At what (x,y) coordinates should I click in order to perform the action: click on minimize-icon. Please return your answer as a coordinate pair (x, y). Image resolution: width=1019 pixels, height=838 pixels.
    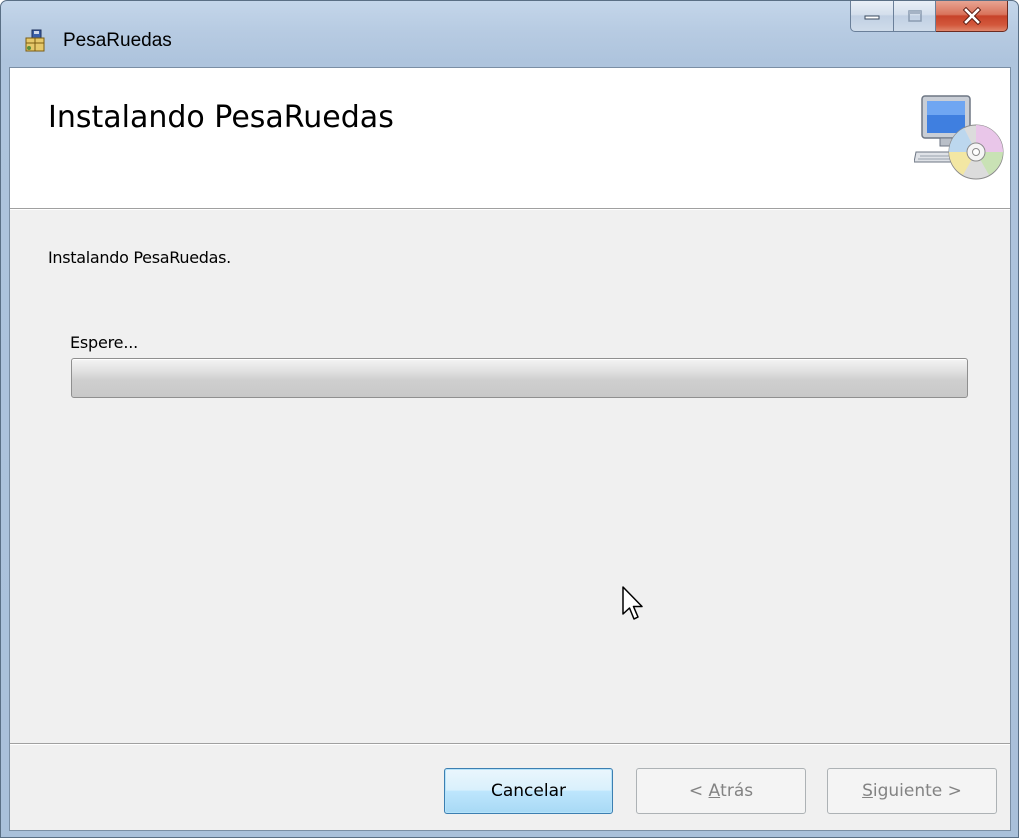
    Looking at the image, I should click on (872, 17).